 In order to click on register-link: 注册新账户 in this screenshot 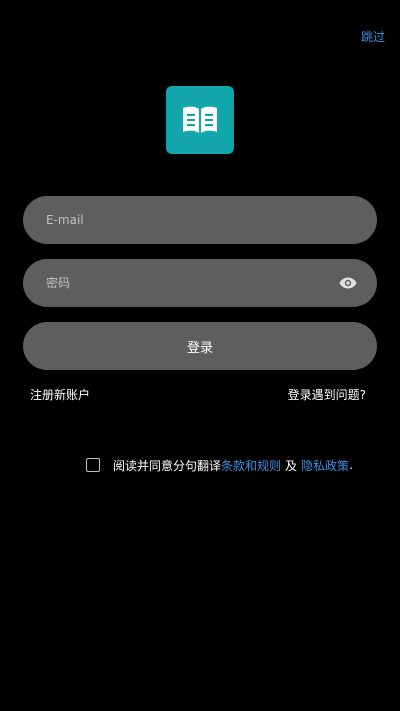, I will do `click(60, 394)`.